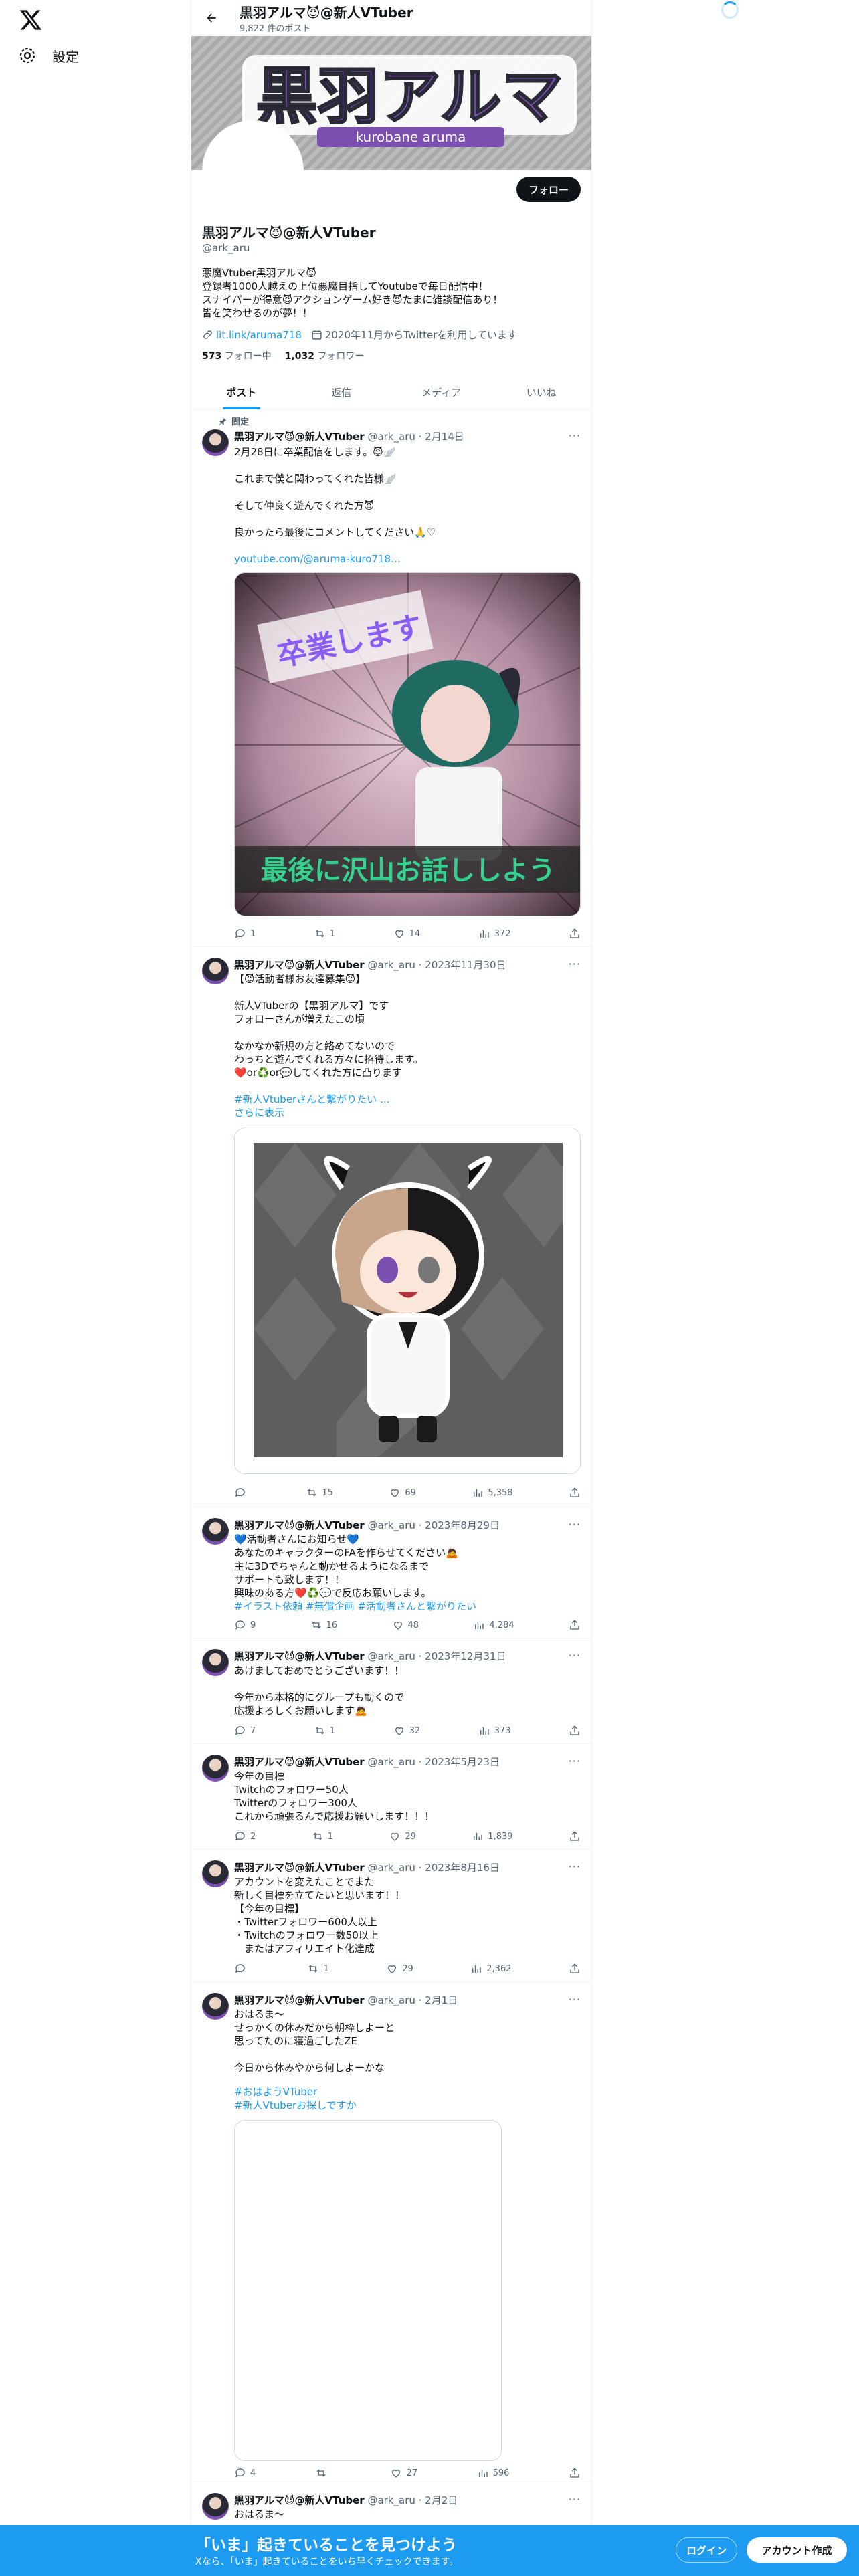 The width and height of the screenshot is (859, 2576). I want to click on profile-link-item: lit.link/aruma718, so click(252, 335).